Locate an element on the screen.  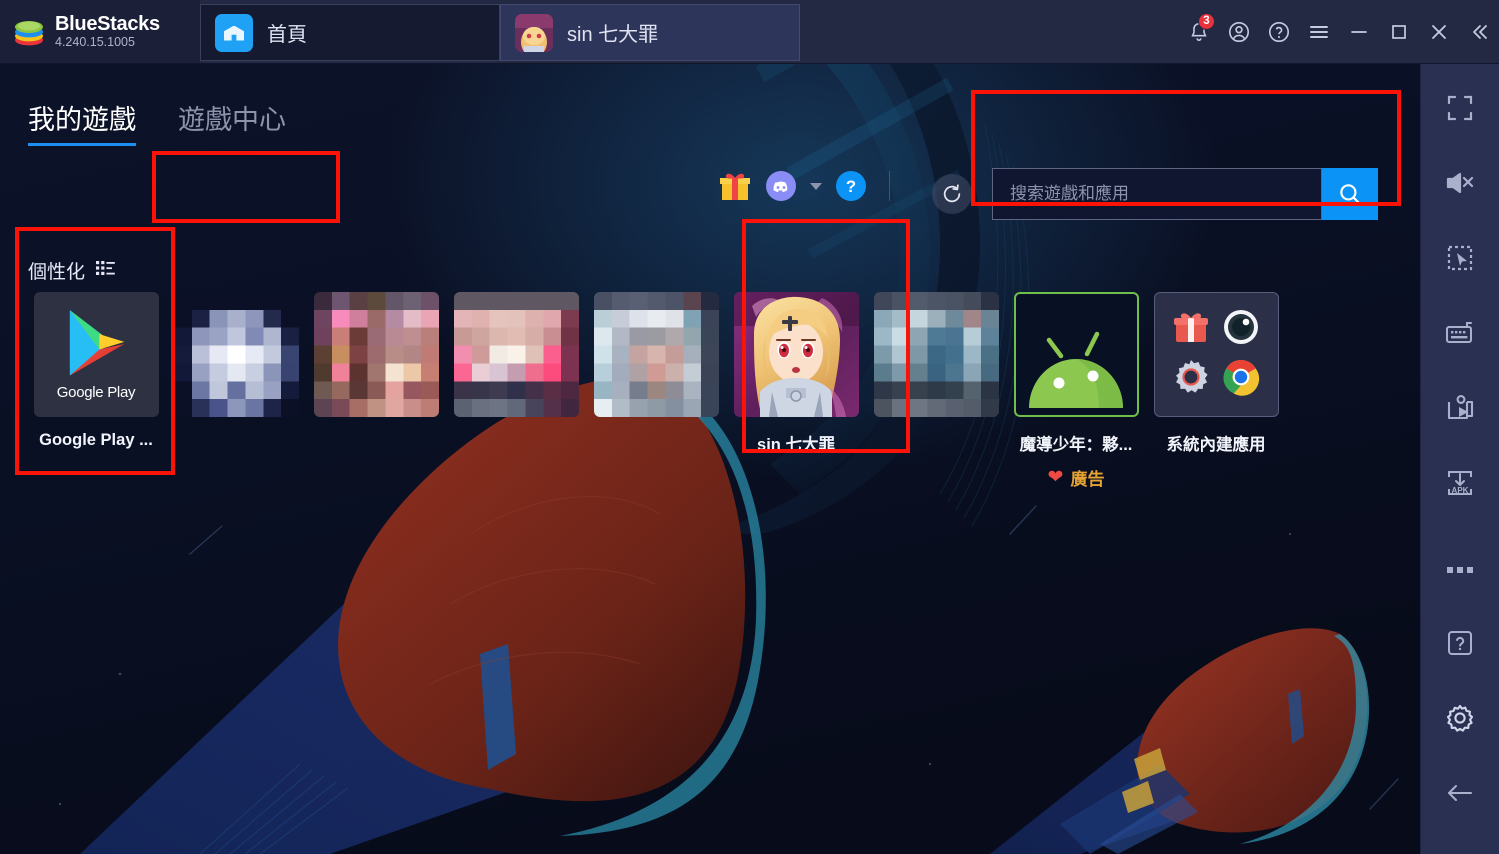
window-controls: 3 is located at coordinates (1339, 31).